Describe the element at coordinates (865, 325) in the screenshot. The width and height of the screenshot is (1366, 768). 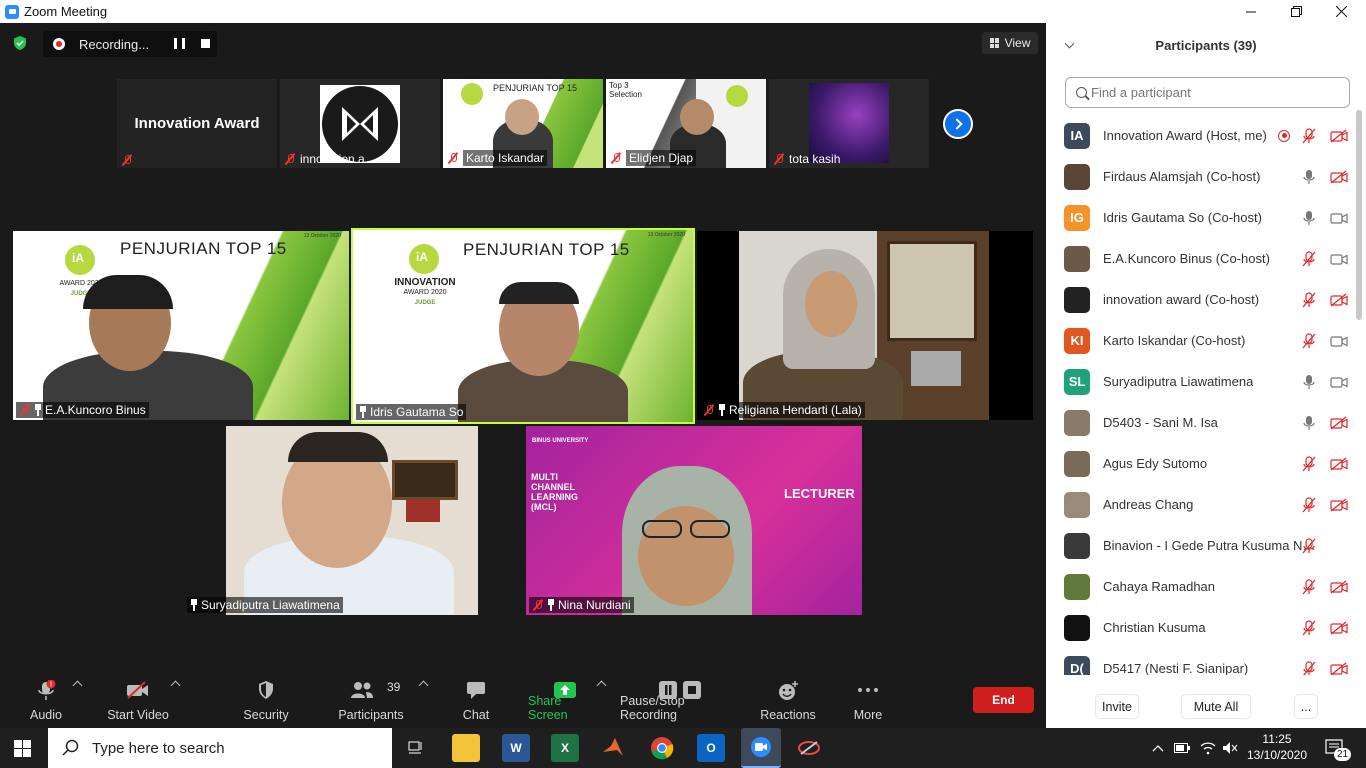
I see `video-tile-religiana-hendarti: Religiana Hendarti (Lala)` at that location.